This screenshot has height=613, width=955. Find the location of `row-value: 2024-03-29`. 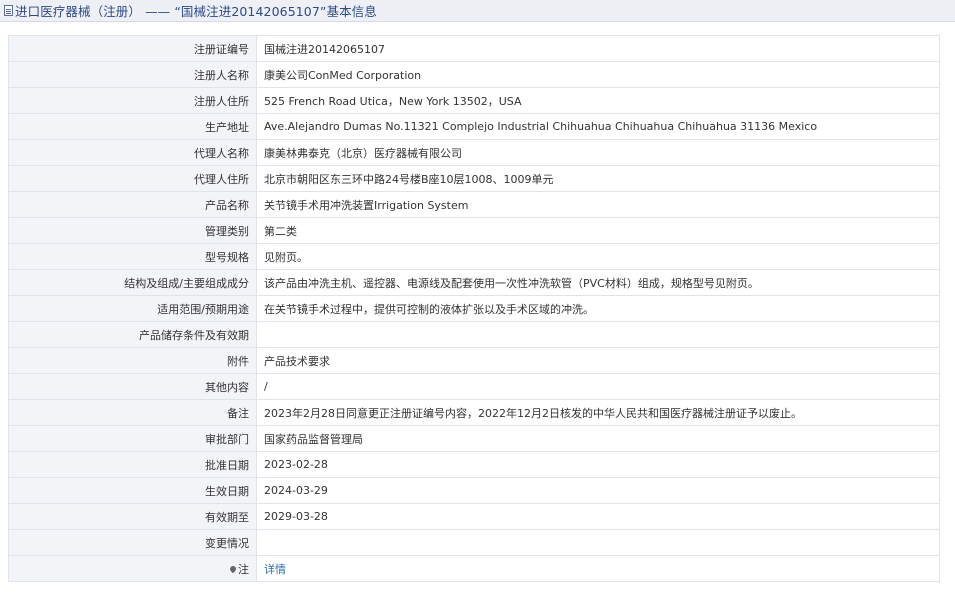

row-value: 2024-03-29 is located at coordinates (598, 490).